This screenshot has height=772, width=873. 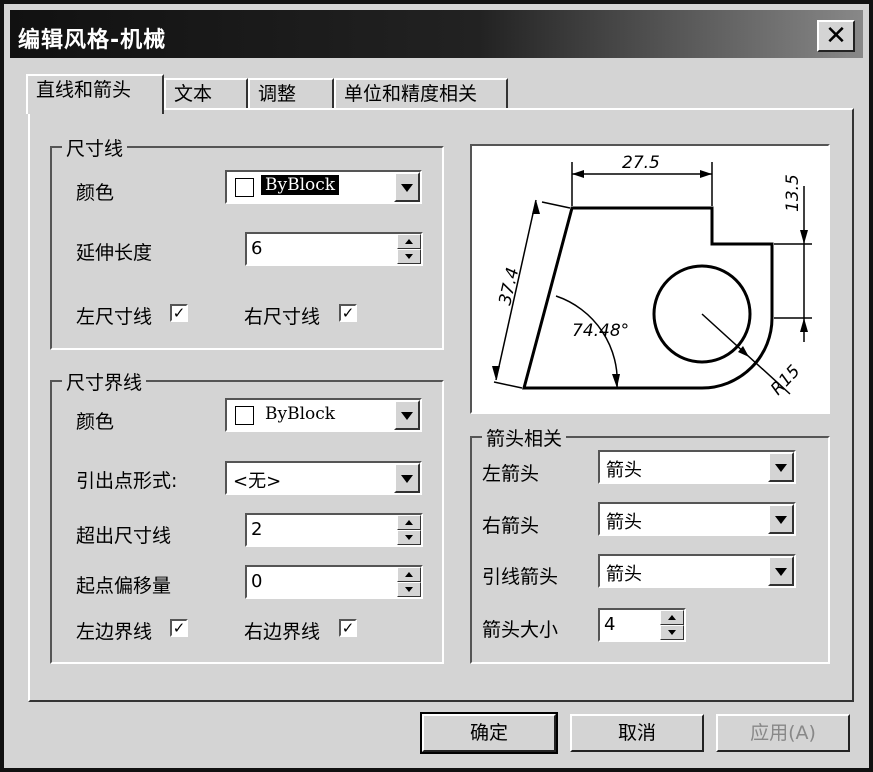 What do you see at coordinates (124, 536) in the screenshot?
I see `beyond-dim-label: 超出尺寸线` at bounding box center [124, 536].